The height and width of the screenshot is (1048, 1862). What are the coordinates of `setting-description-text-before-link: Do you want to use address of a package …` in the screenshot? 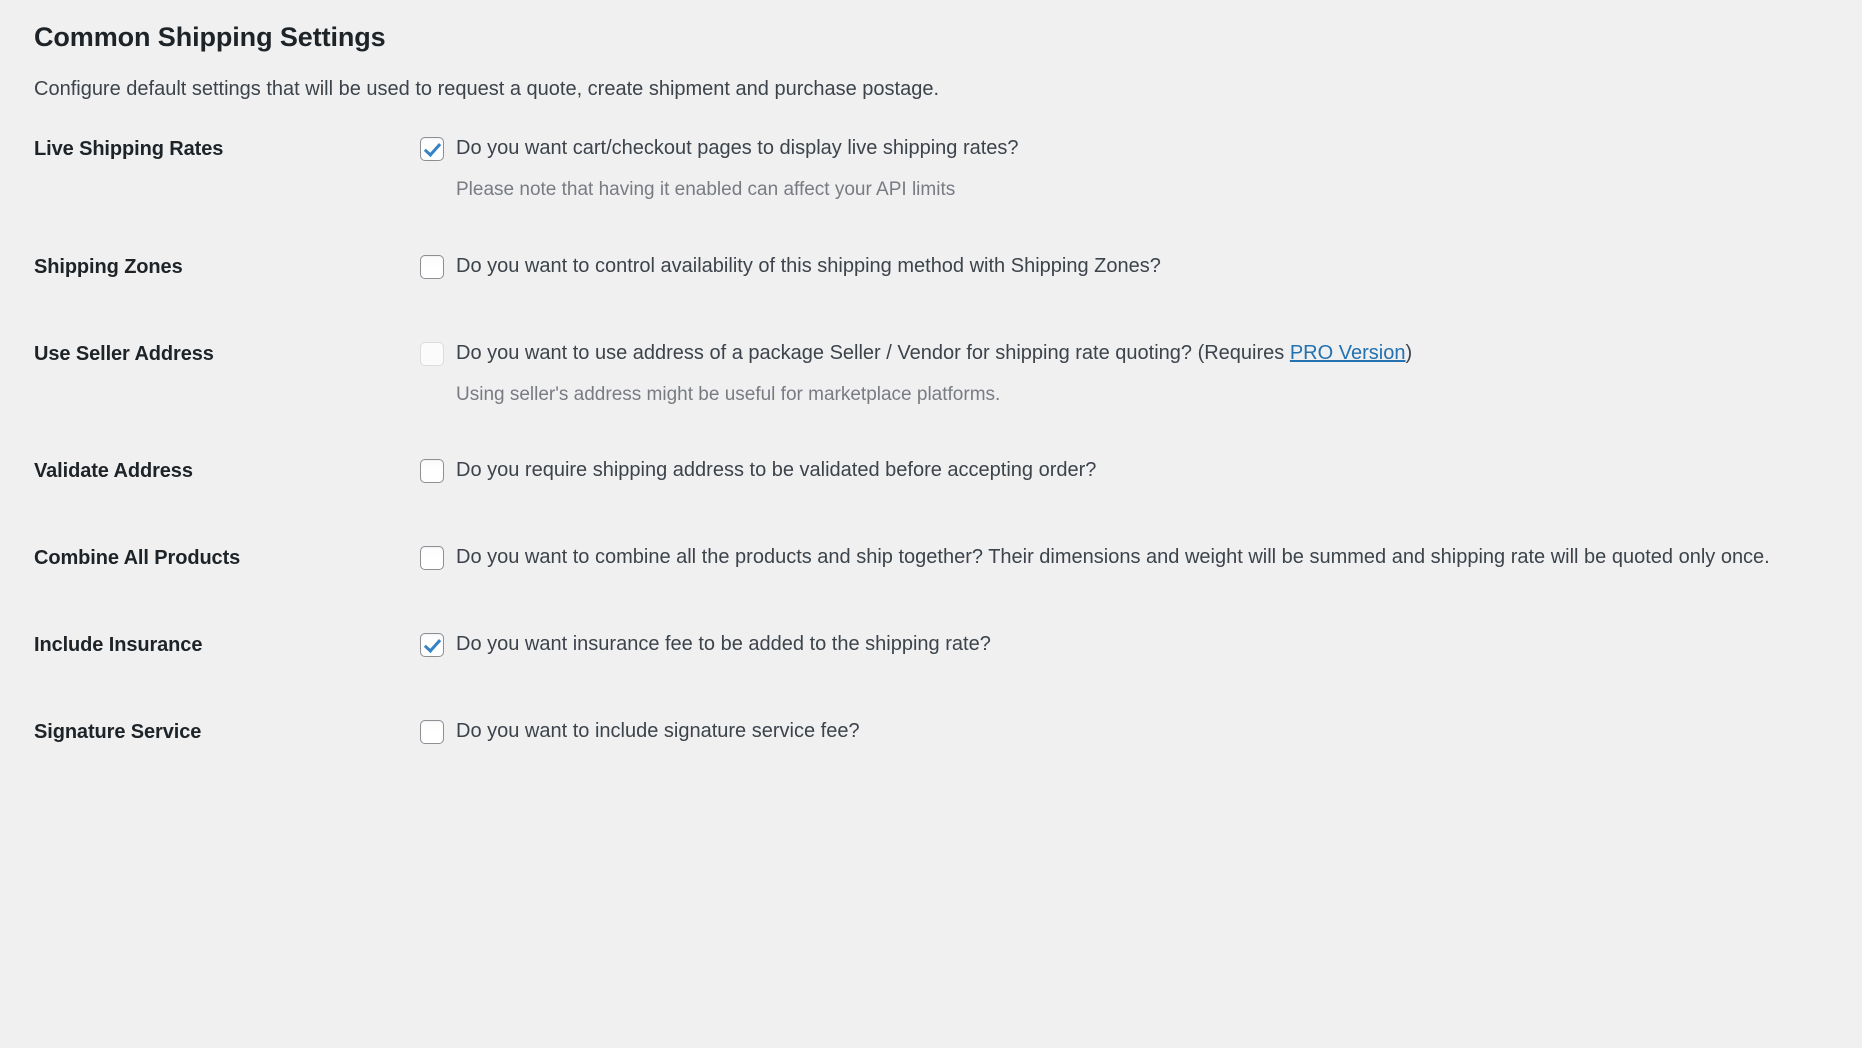 It's located at (873, 352).